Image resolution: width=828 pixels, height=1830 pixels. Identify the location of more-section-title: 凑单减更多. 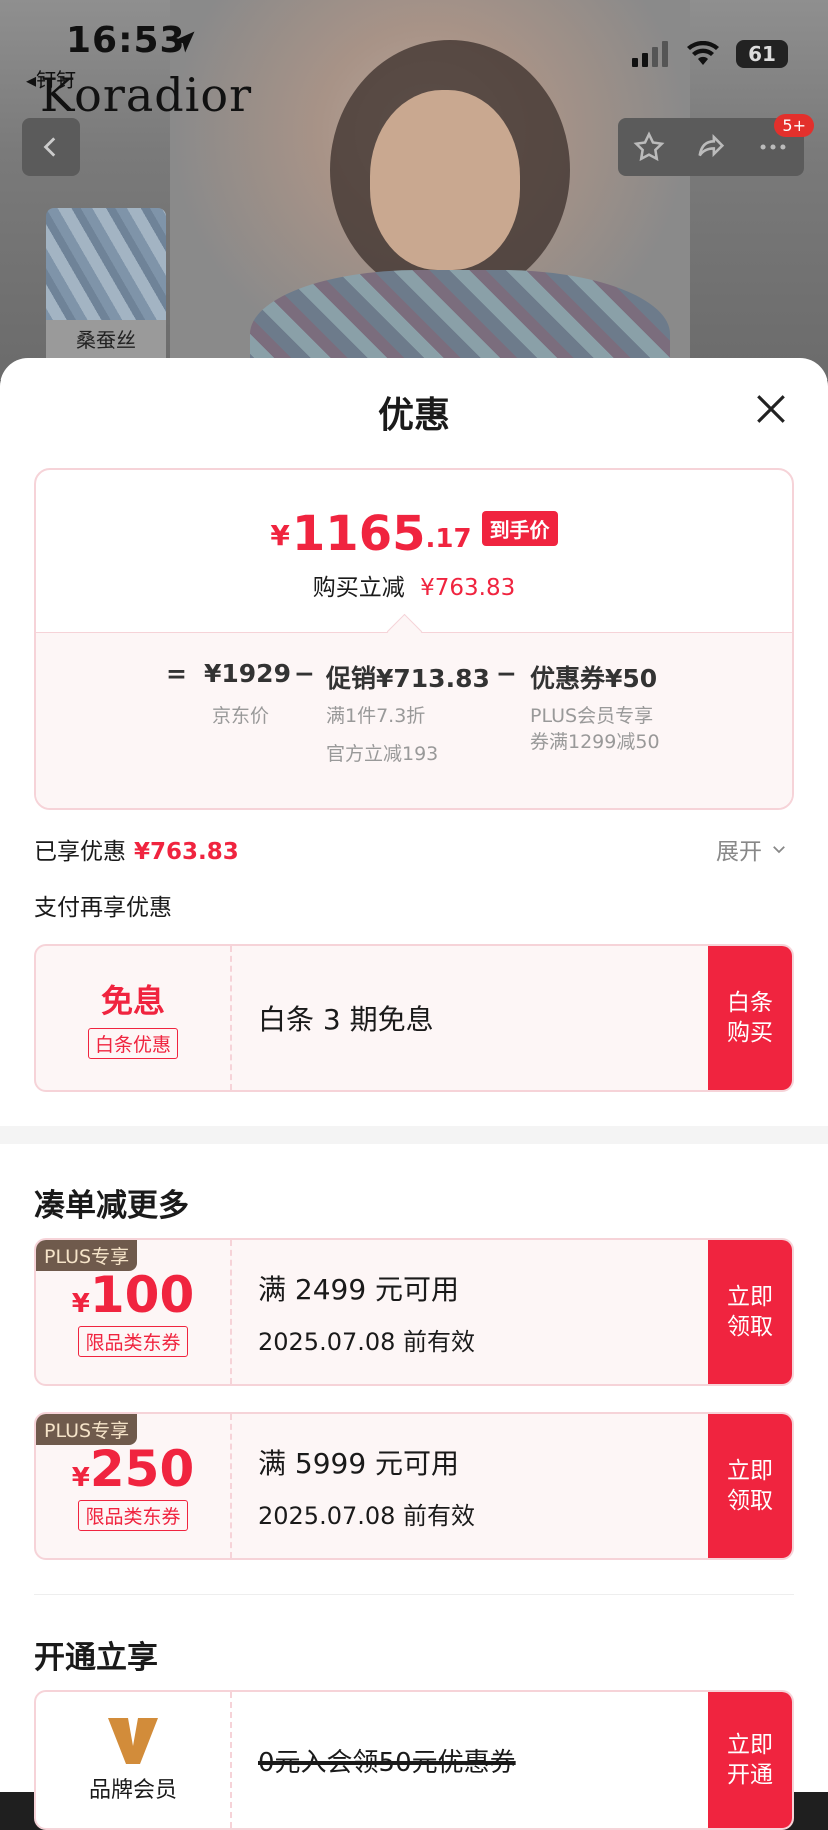
(111, 1206).